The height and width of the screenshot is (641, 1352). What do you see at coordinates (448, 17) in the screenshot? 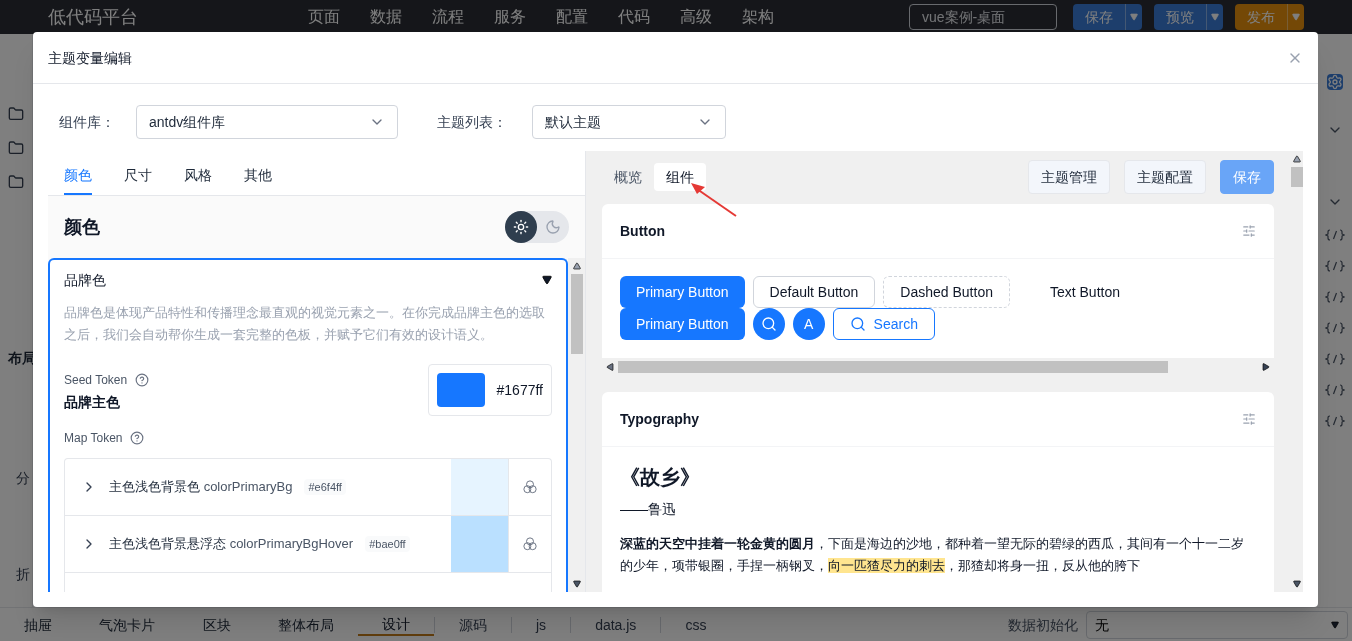
I see `nav-link: 流程` at bounding box center [448, 17].